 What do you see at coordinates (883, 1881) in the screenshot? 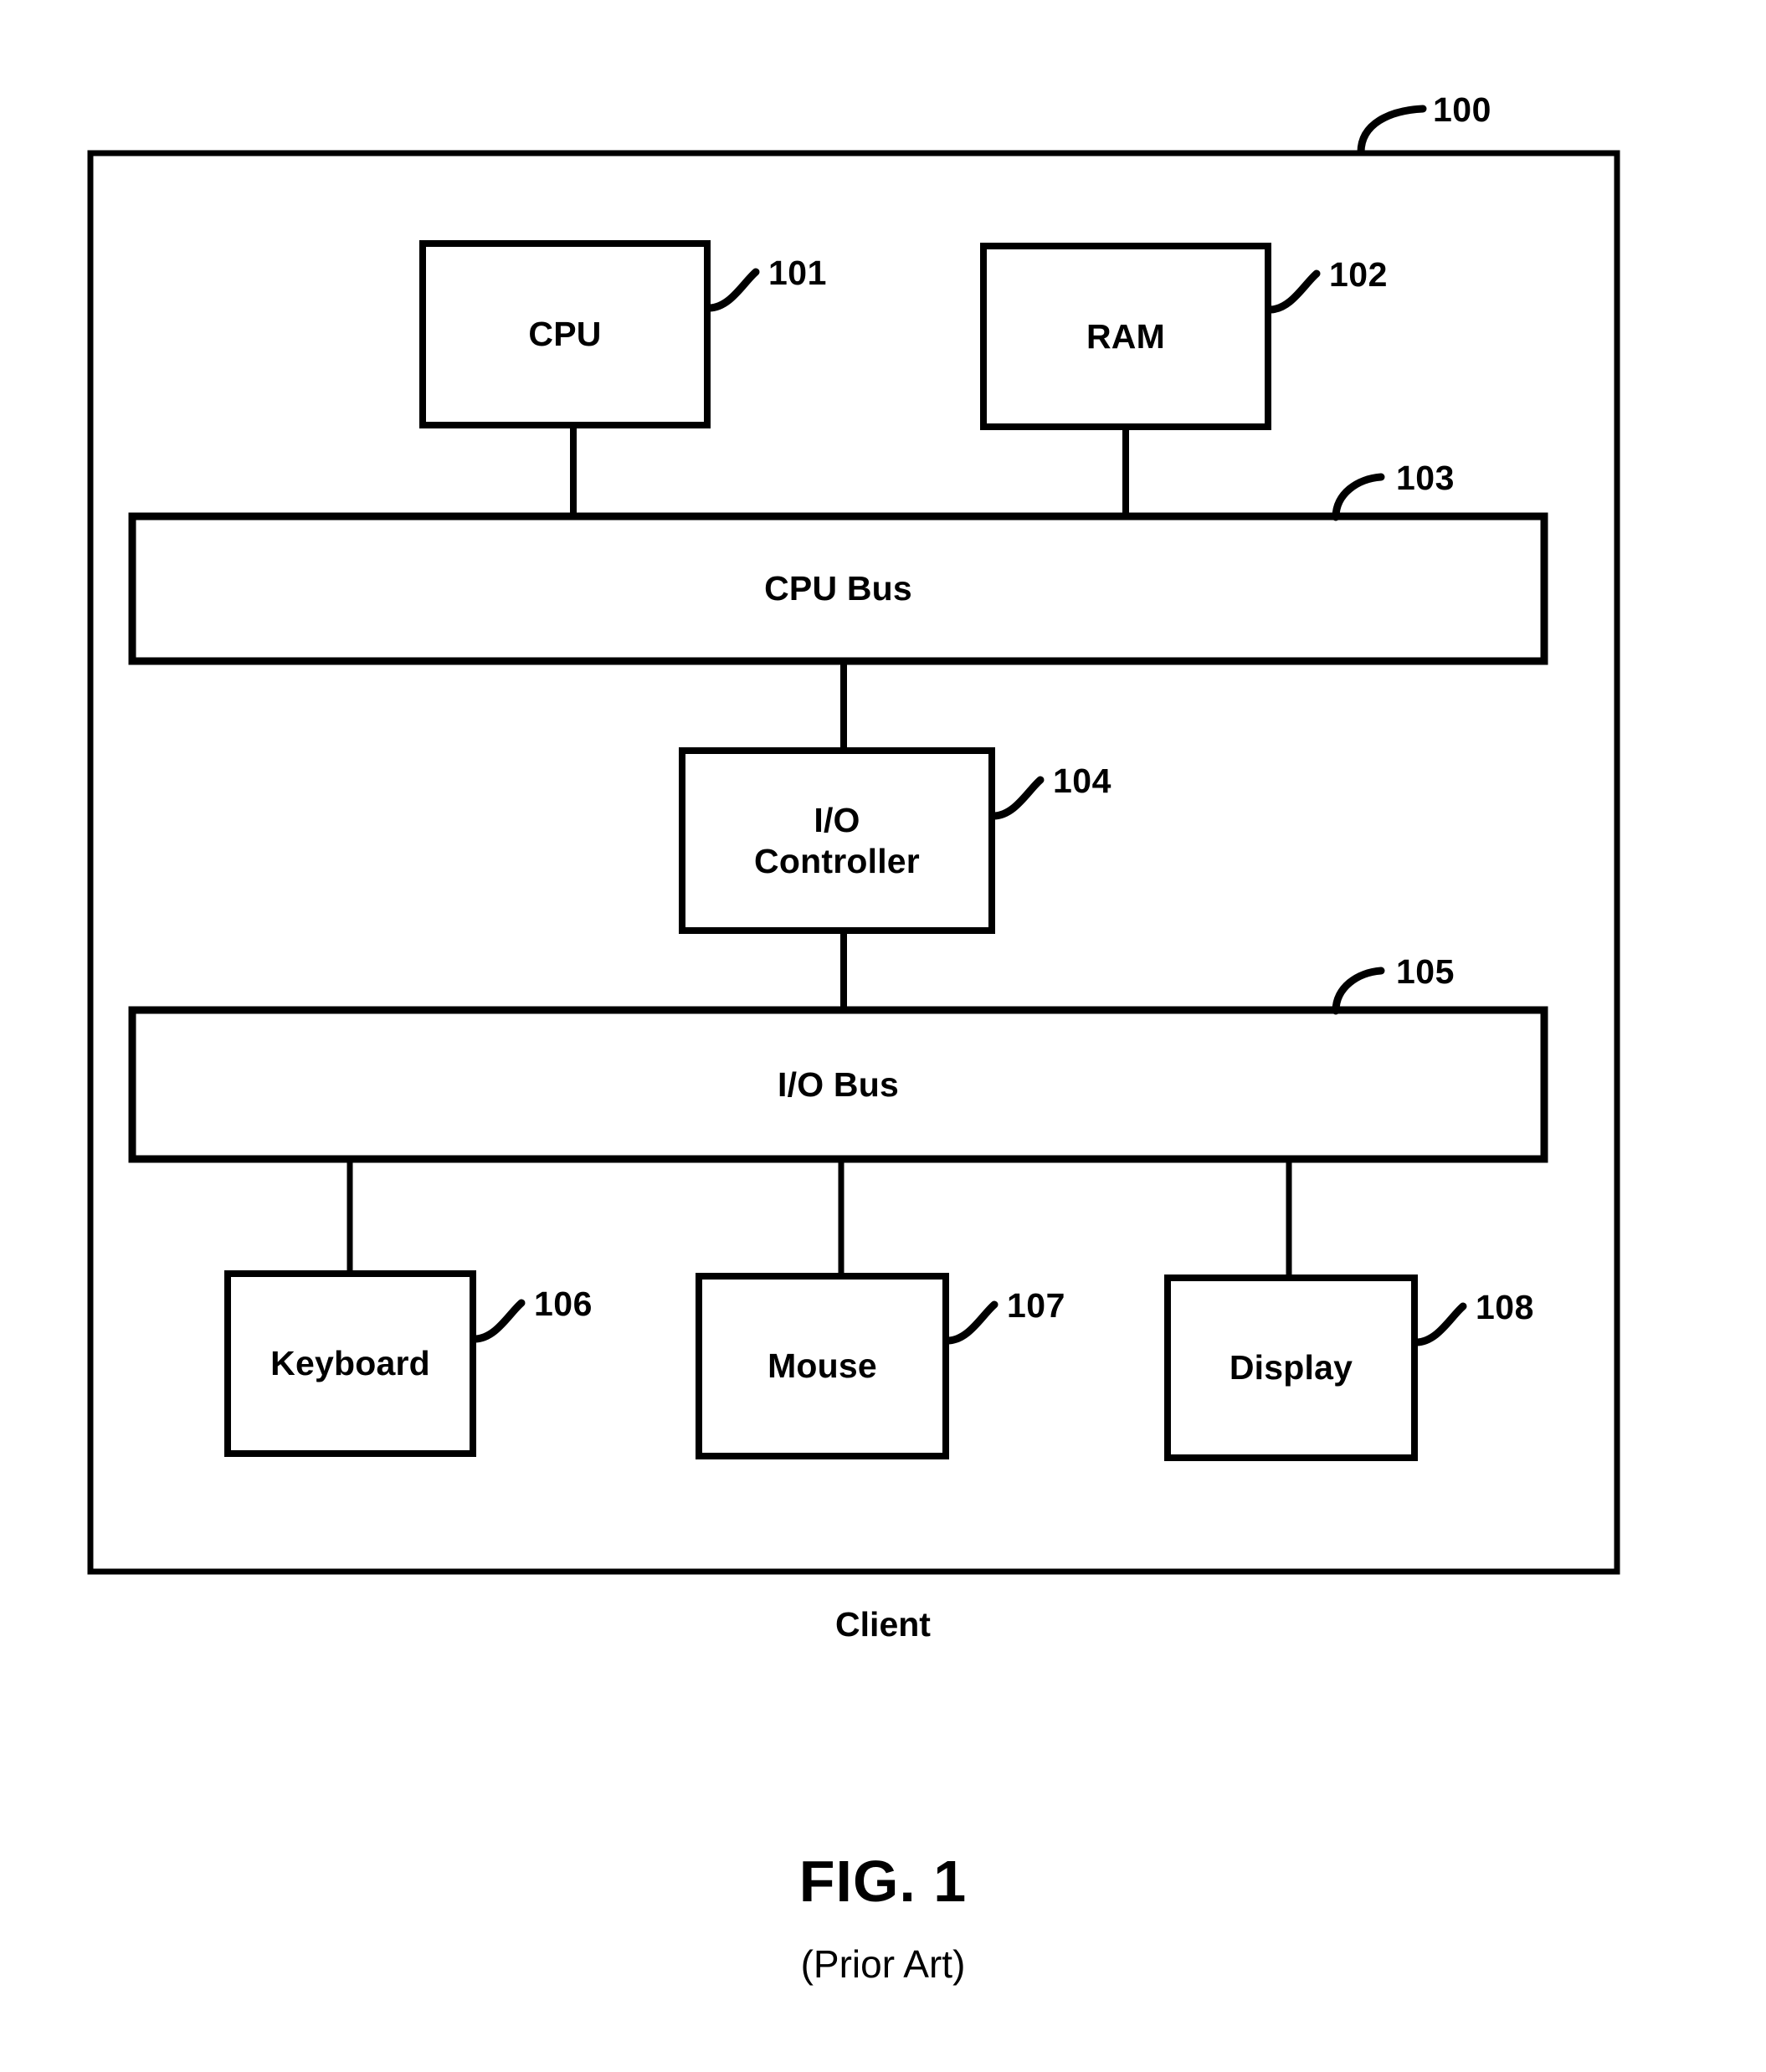
I see `figure-caption: FIG. 1` at bounding box center [883, 1881].